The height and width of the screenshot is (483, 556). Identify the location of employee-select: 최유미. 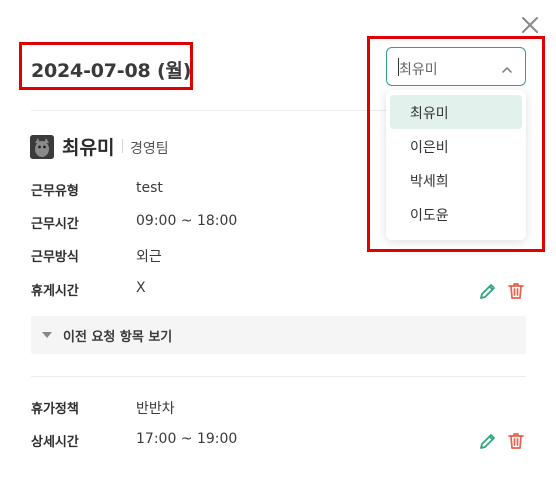
(456, 66).